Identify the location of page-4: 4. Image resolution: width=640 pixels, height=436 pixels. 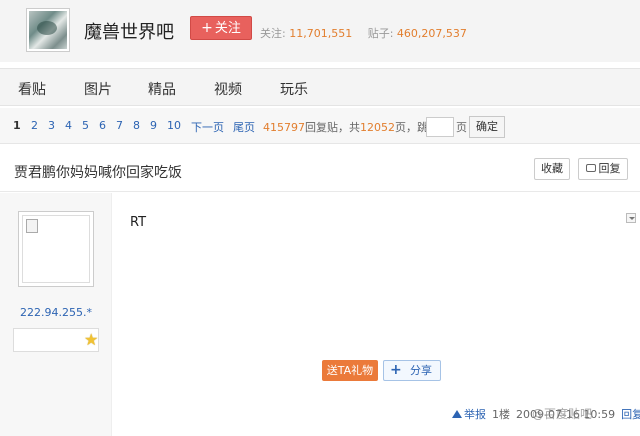
(68, 125).